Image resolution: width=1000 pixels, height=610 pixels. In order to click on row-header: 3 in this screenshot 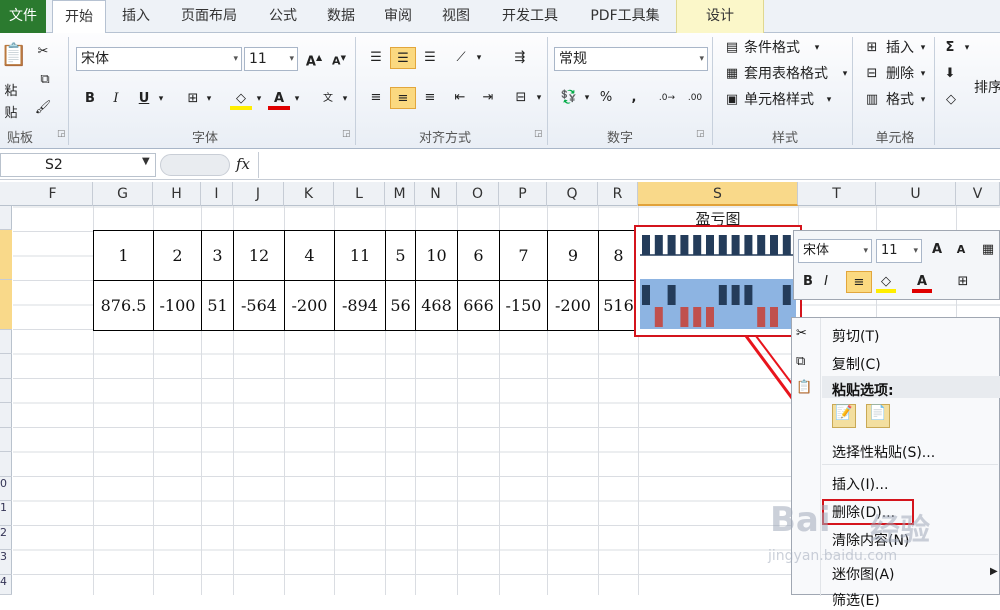, I will do `click(6, 562)`.